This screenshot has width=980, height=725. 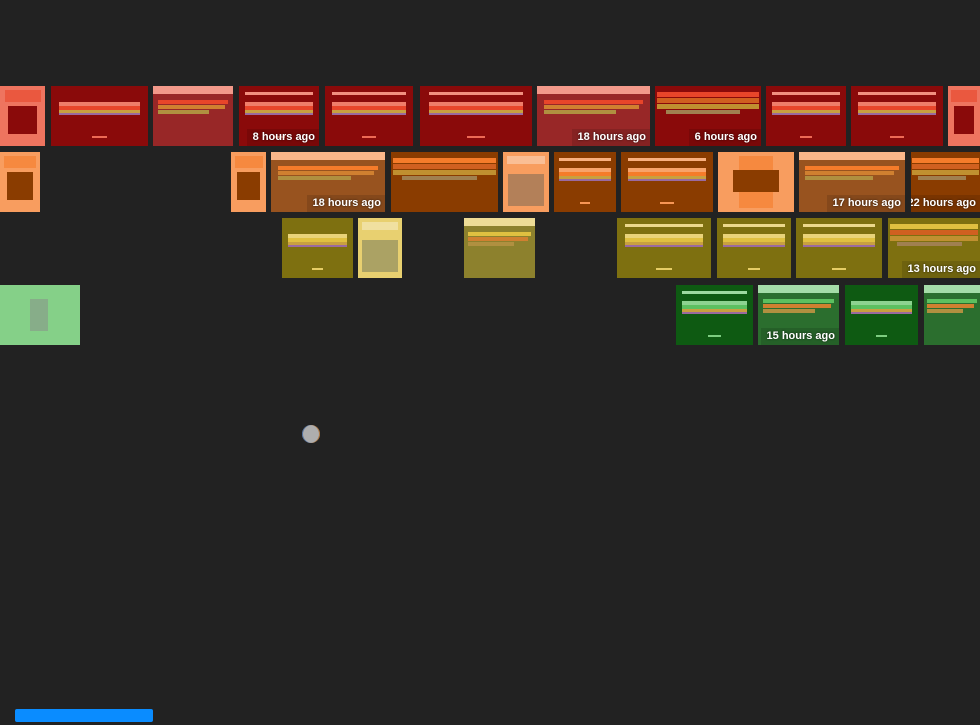 What do you see at coordinates (945, 182) in the screenshot?
I see `brick-orange-9: 22 hours ago` at bounding box center [945, 182].